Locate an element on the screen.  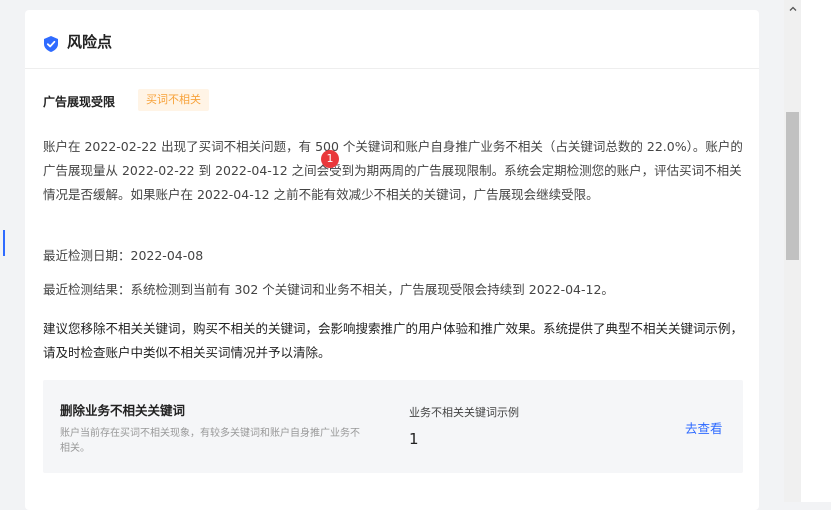
notification-badge: 1 is located at coordinates (330, 159).